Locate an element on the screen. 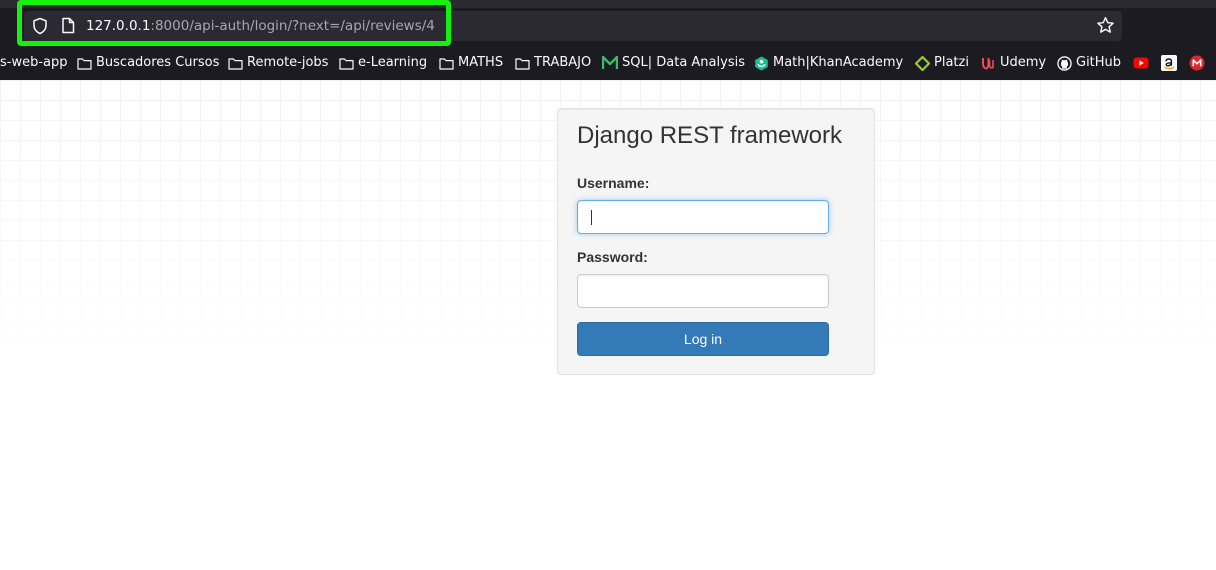  bookmark-sql-data-analysis: SQL| Data Analysis is located at coordinates (673, 63).